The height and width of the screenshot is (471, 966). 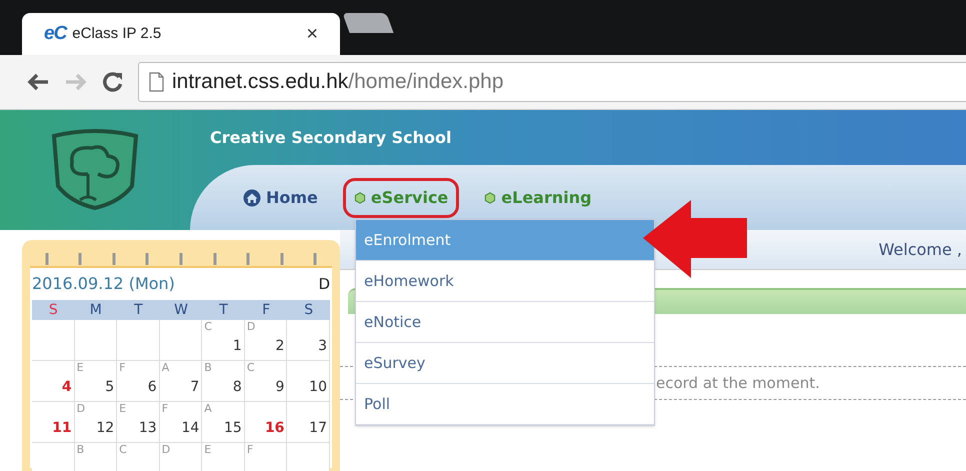 I want to click on weekday-label: W, so click(x=181, y=310).